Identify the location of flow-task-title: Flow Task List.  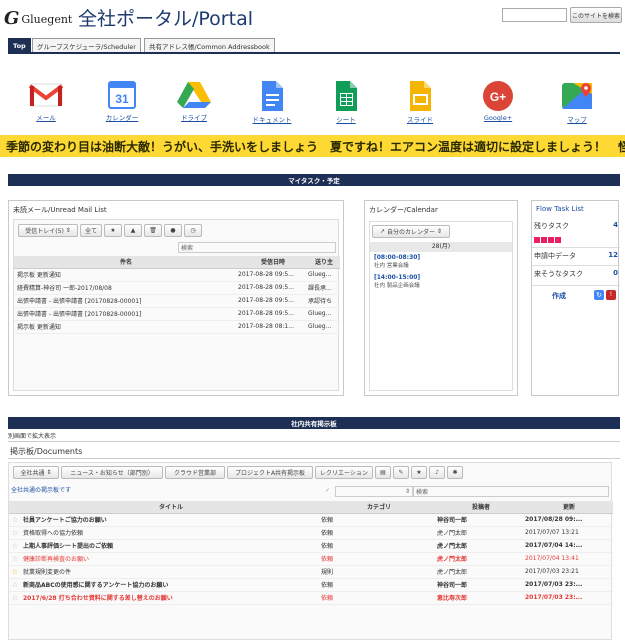
(560, 209).